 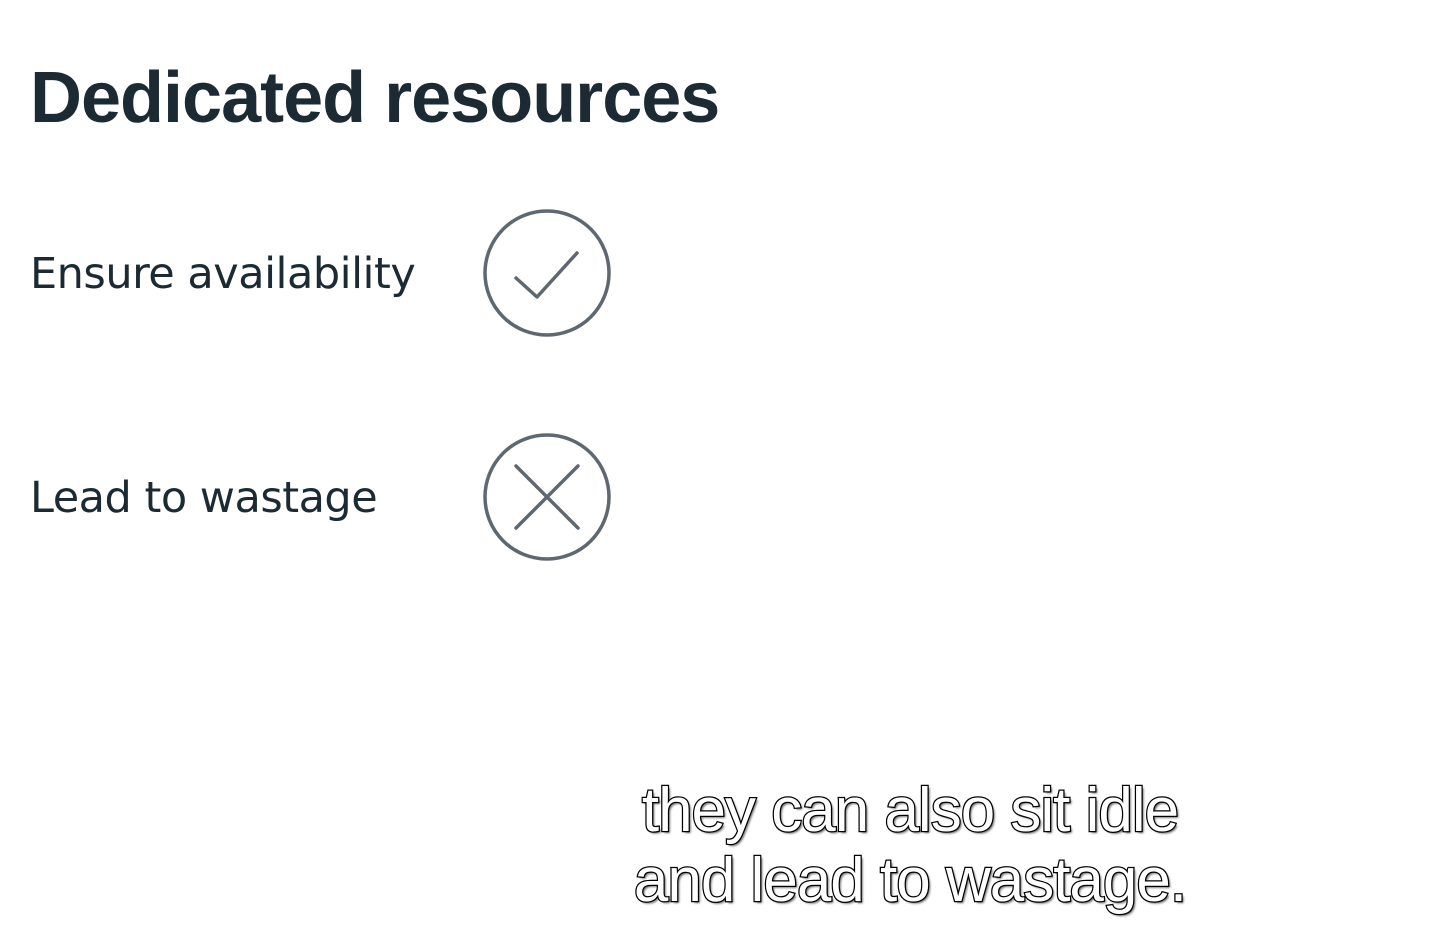 I want to click on x-circle-icon, so click(x=547, y=497).